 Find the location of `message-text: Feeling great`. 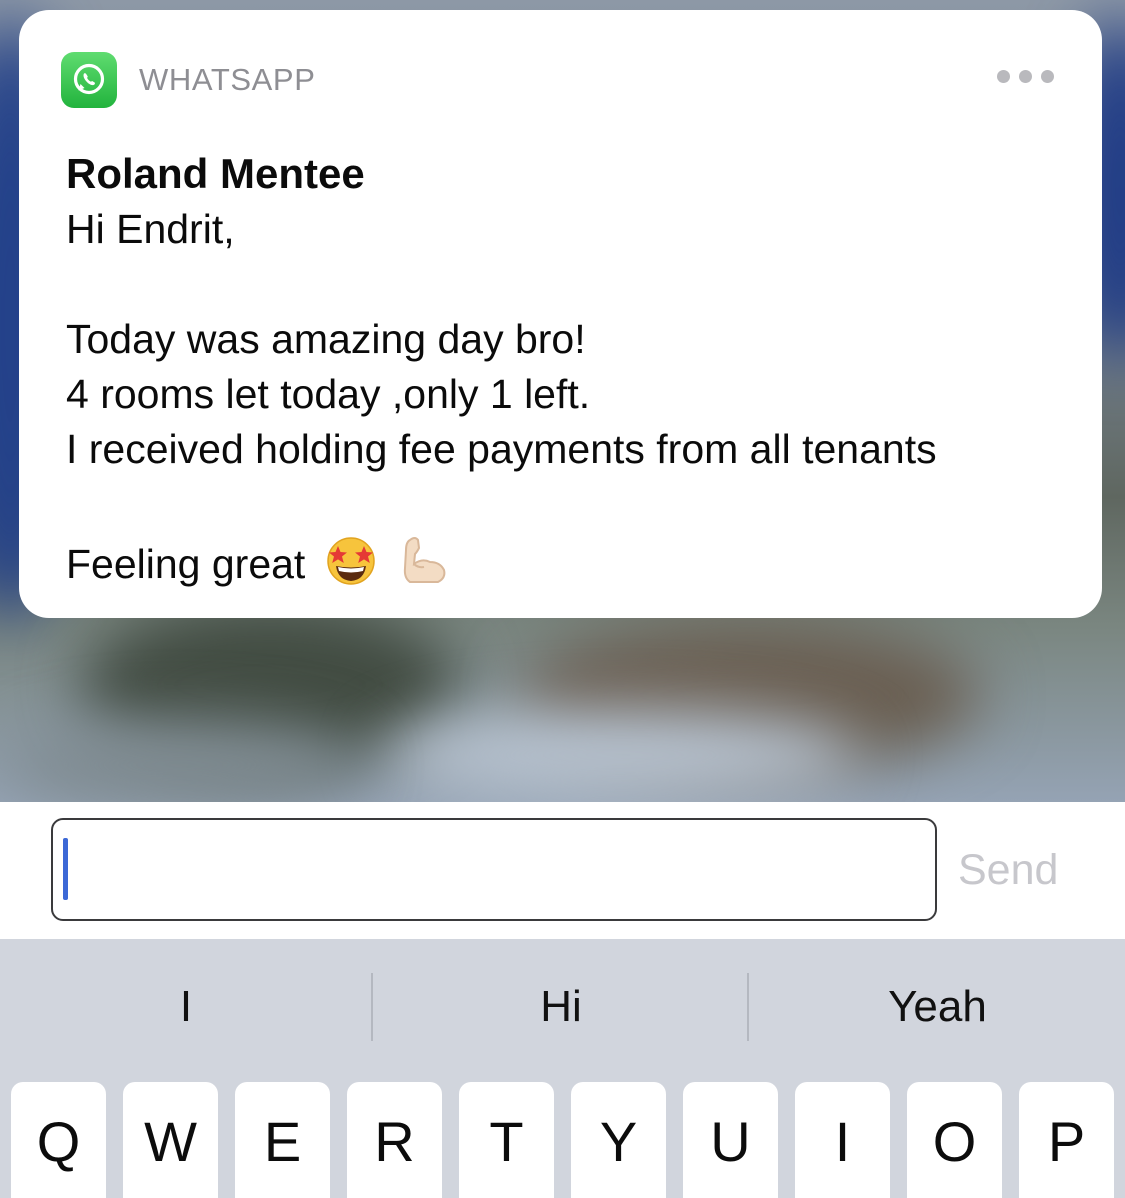

message-text: Feeling great is located at coordinates (186, 564).